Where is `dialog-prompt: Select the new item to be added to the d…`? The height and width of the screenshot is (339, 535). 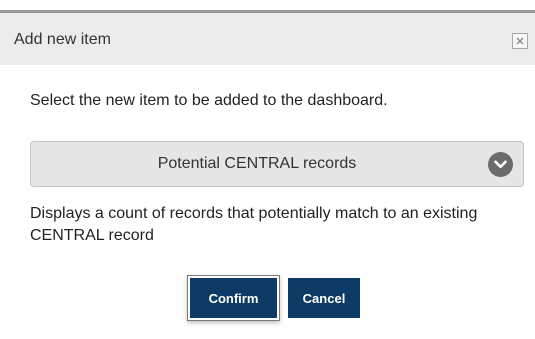
dialog-prompt: Select the new item to be added to the d… is located at coordinates (209, 100).